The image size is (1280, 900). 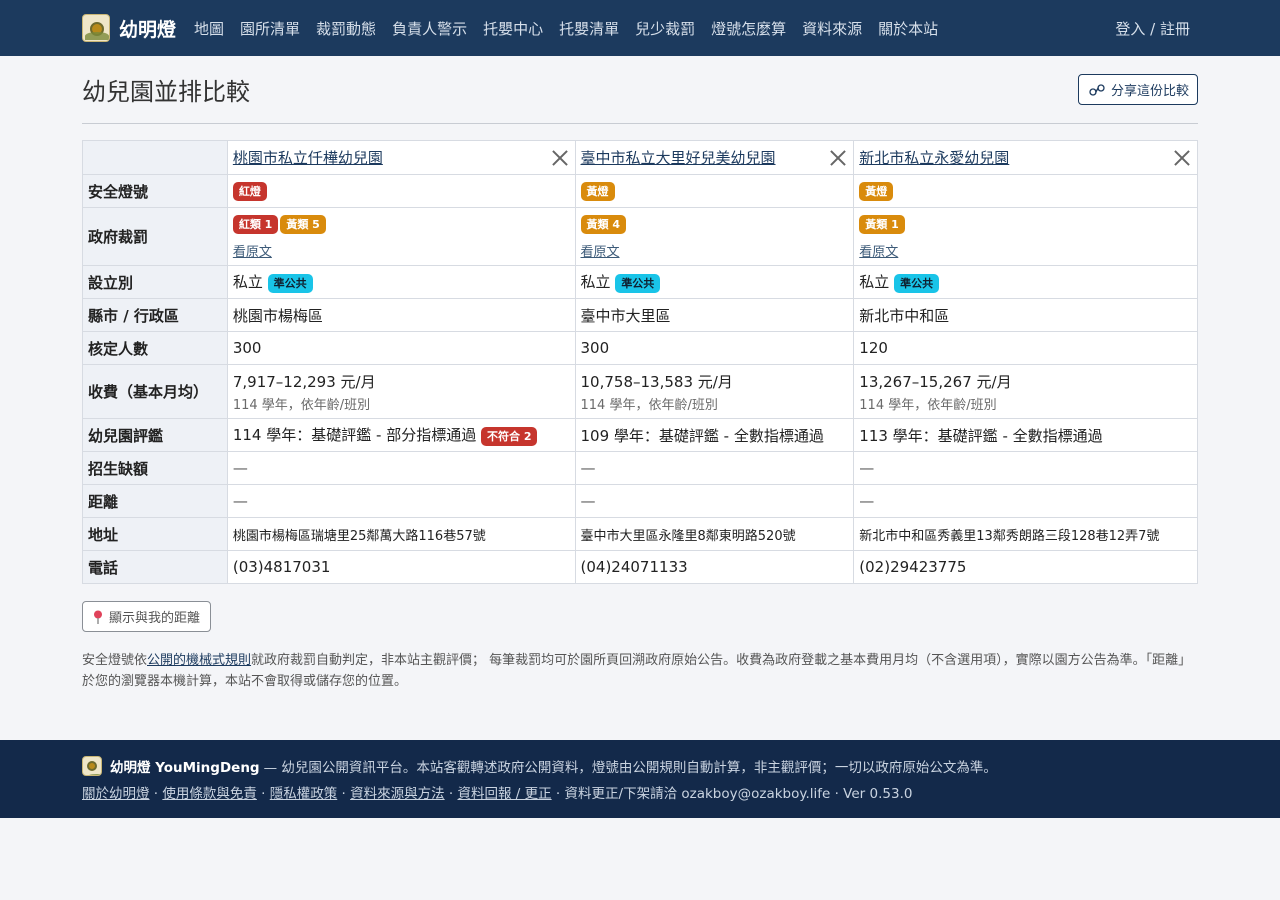 I want to click on light-cell: 紅燈, so click(x=401, y=191).